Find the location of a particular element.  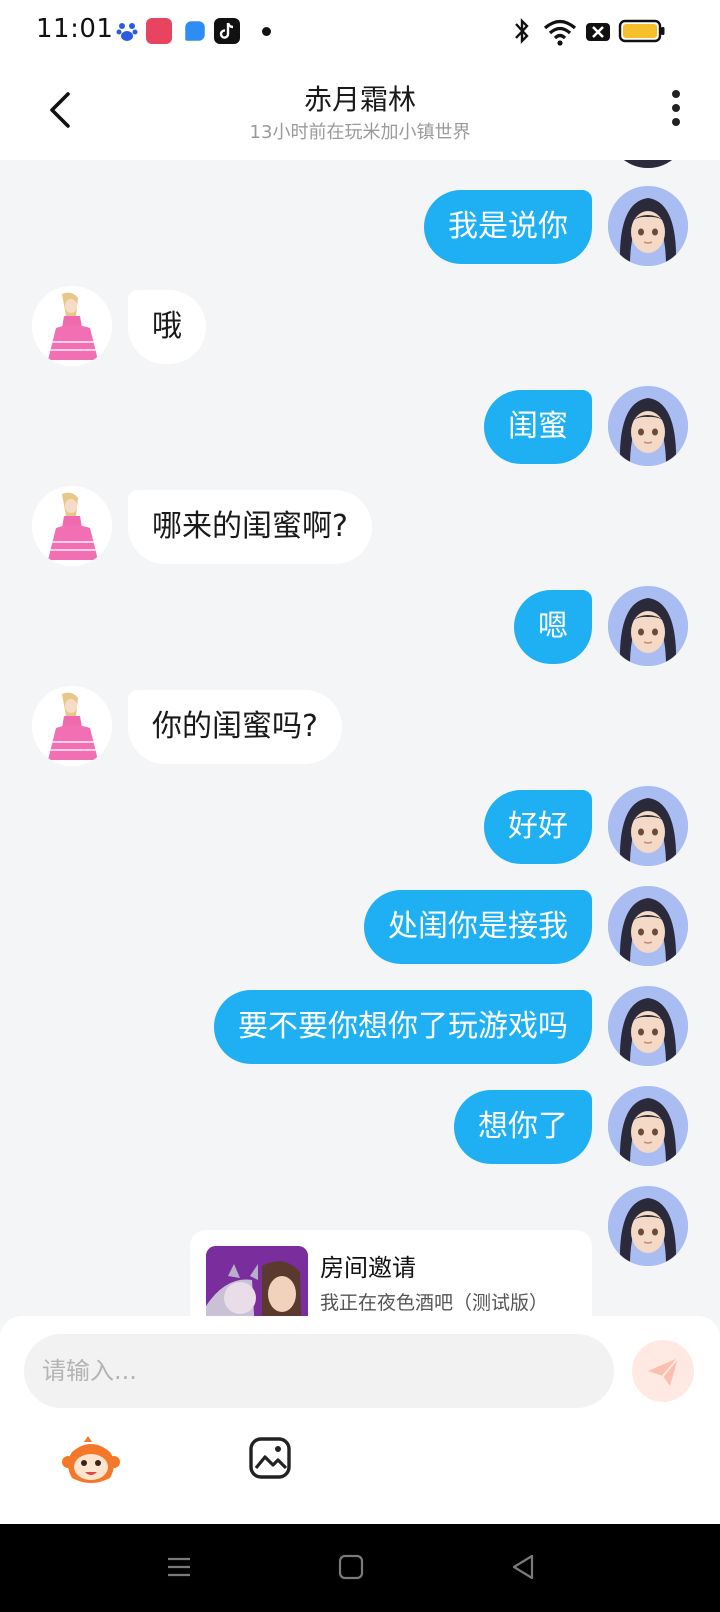

back-nav-button is located at coordinates (523, 1567).